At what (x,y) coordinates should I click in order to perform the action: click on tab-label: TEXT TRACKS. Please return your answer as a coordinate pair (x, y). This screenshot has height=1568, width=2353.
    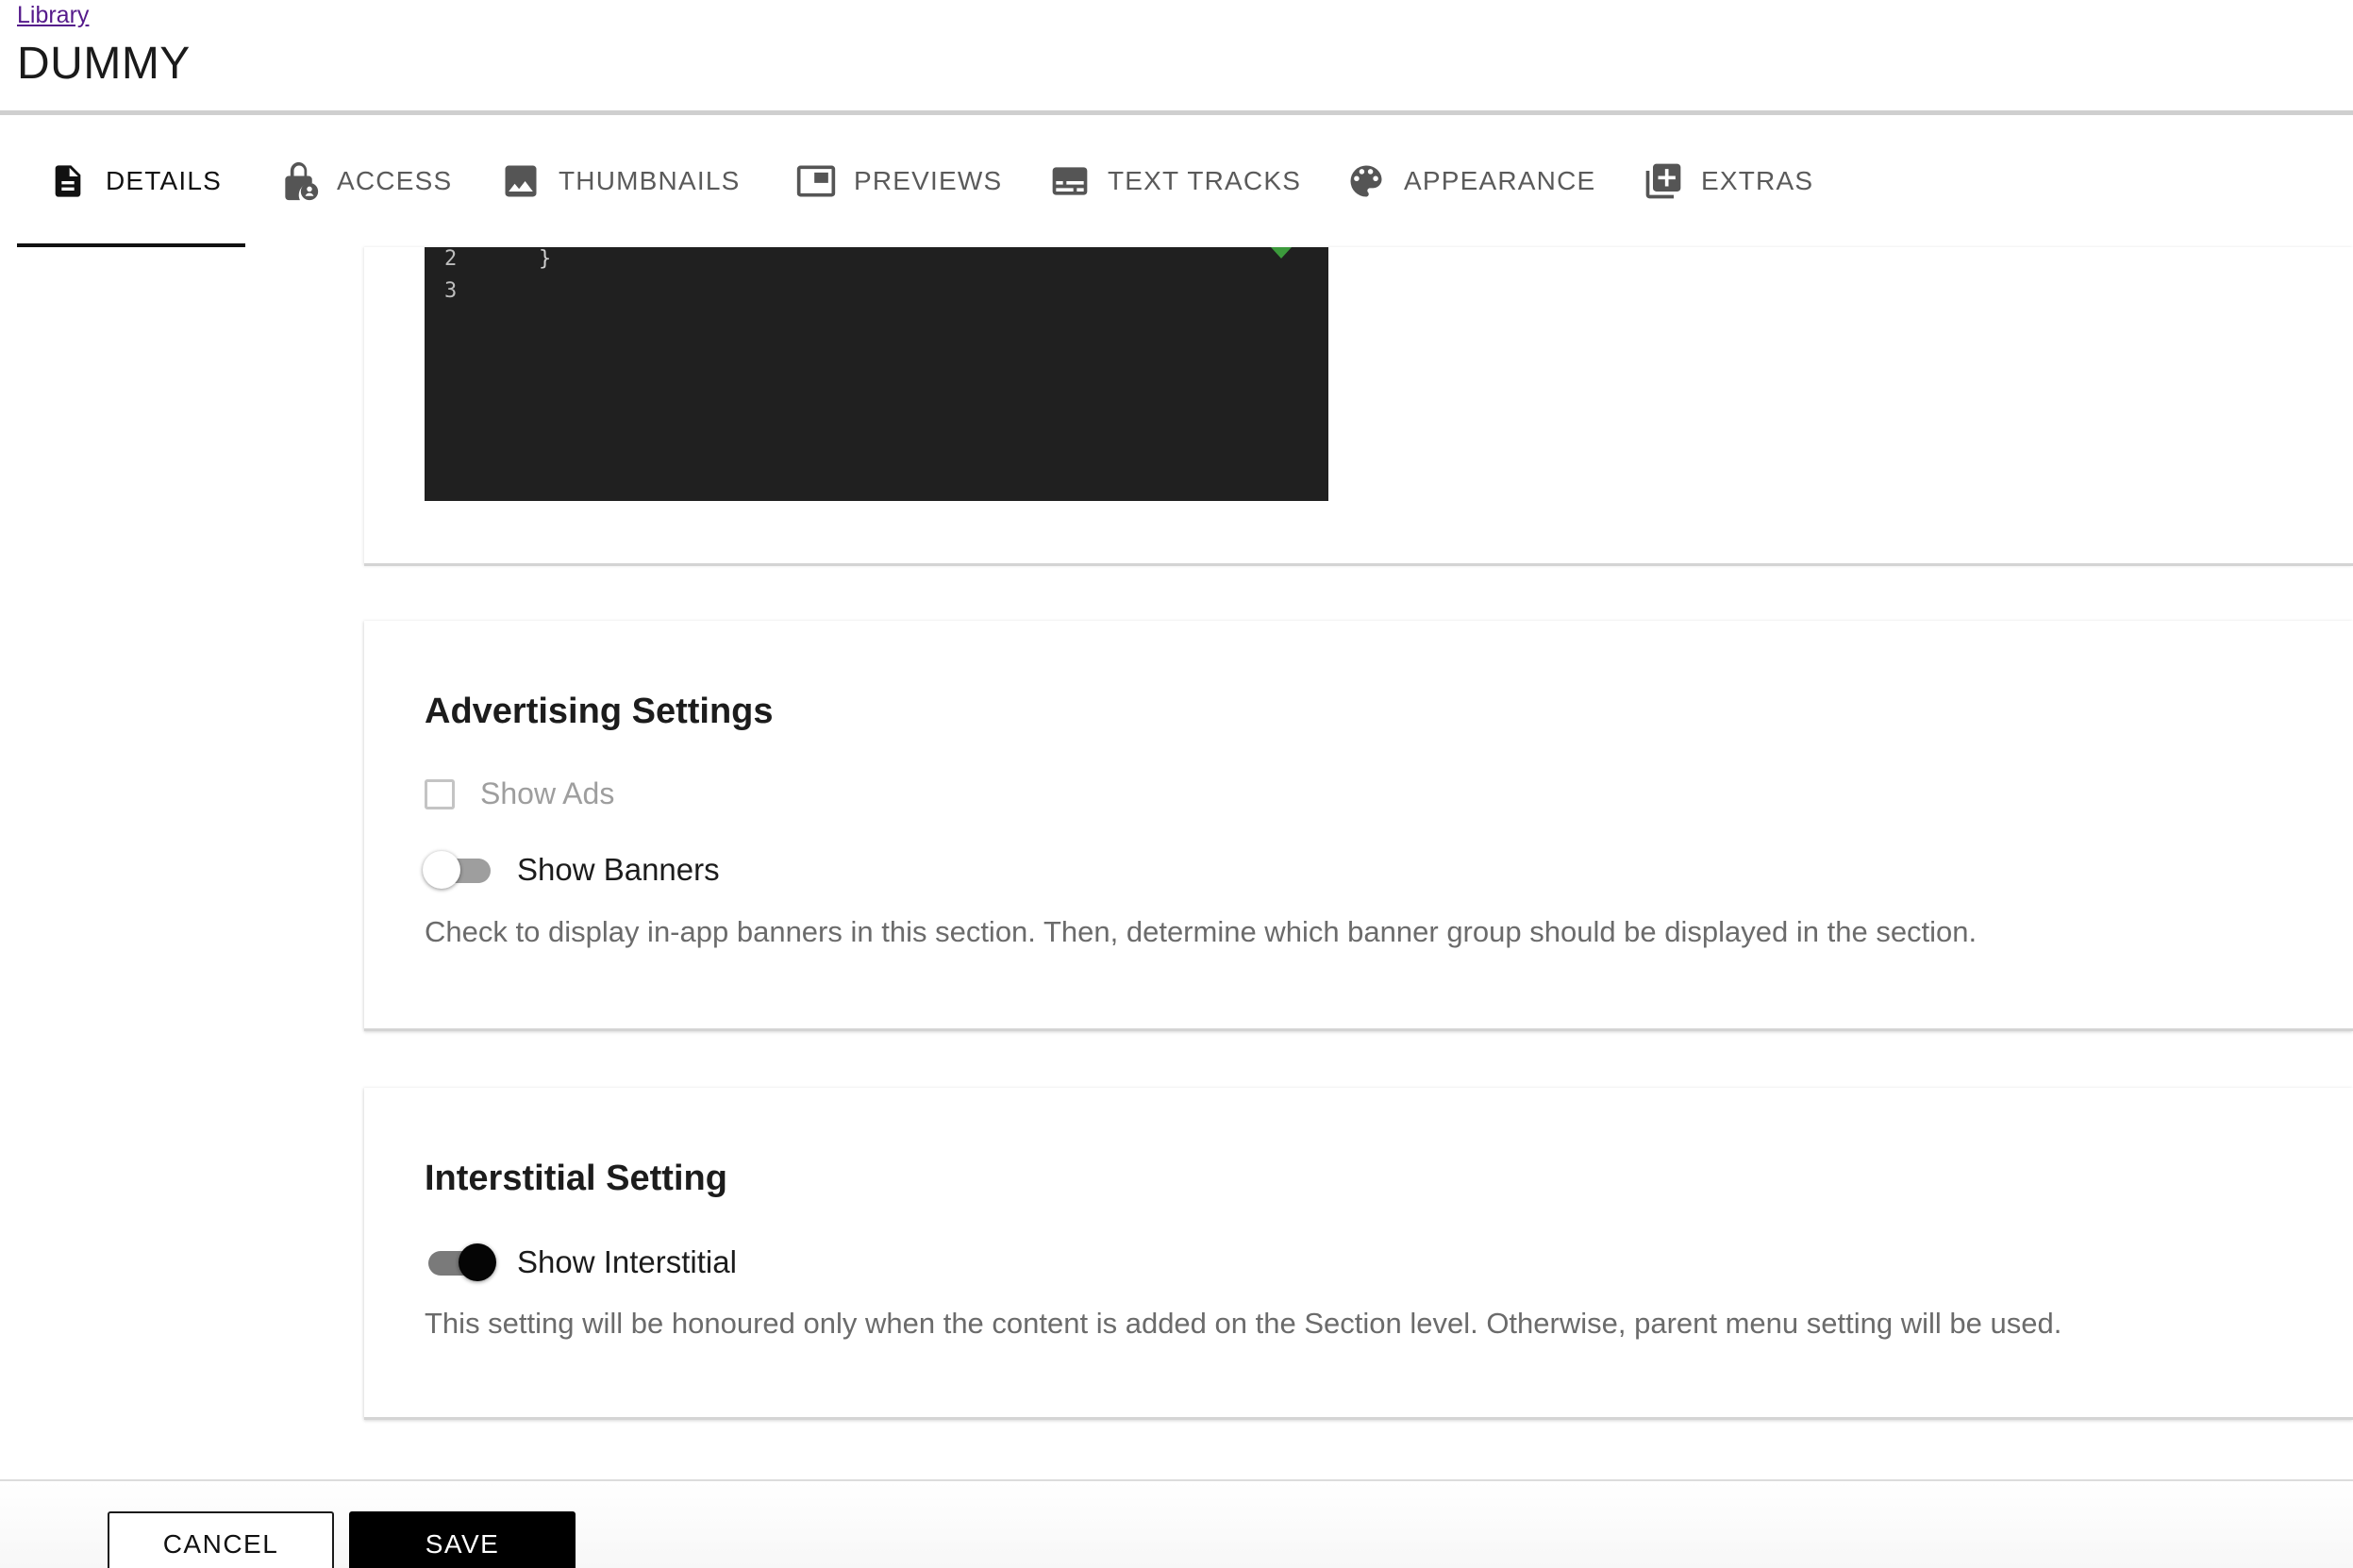
    Looking at the image, I should click on (1205, 180).